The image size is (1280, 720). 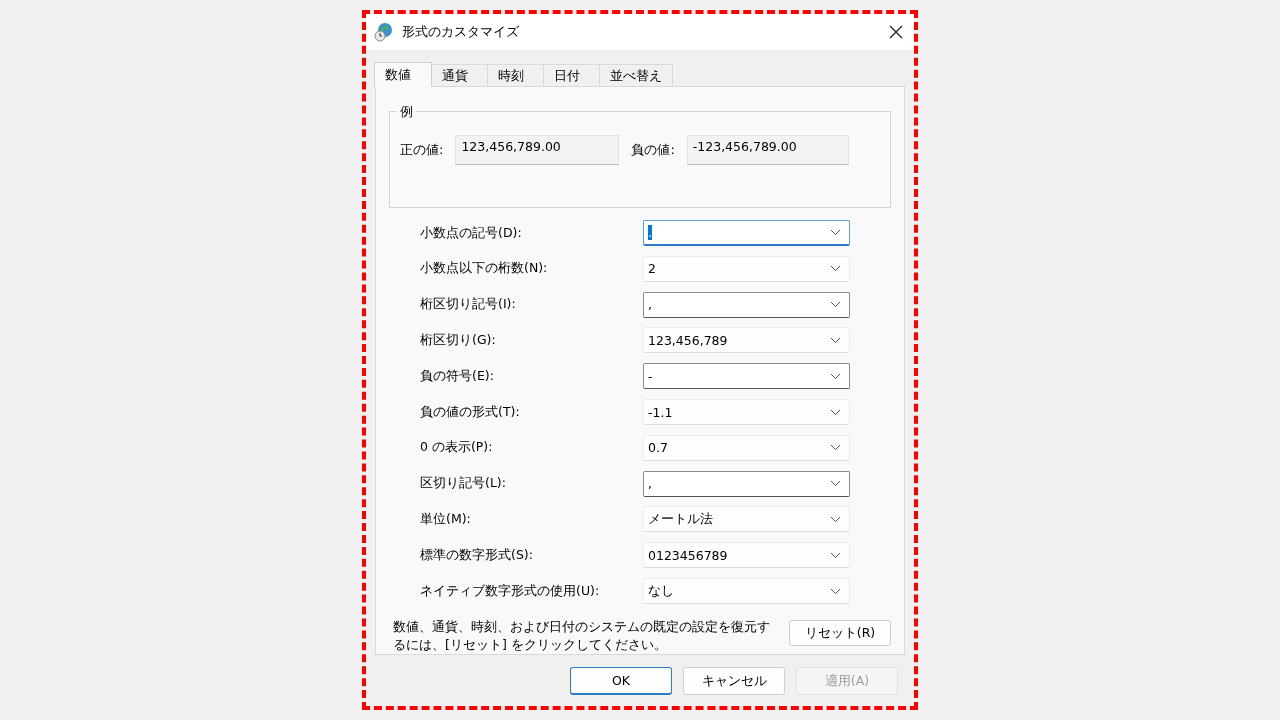 I want to click on globe-clock-icon, so click(x=384, y=32).